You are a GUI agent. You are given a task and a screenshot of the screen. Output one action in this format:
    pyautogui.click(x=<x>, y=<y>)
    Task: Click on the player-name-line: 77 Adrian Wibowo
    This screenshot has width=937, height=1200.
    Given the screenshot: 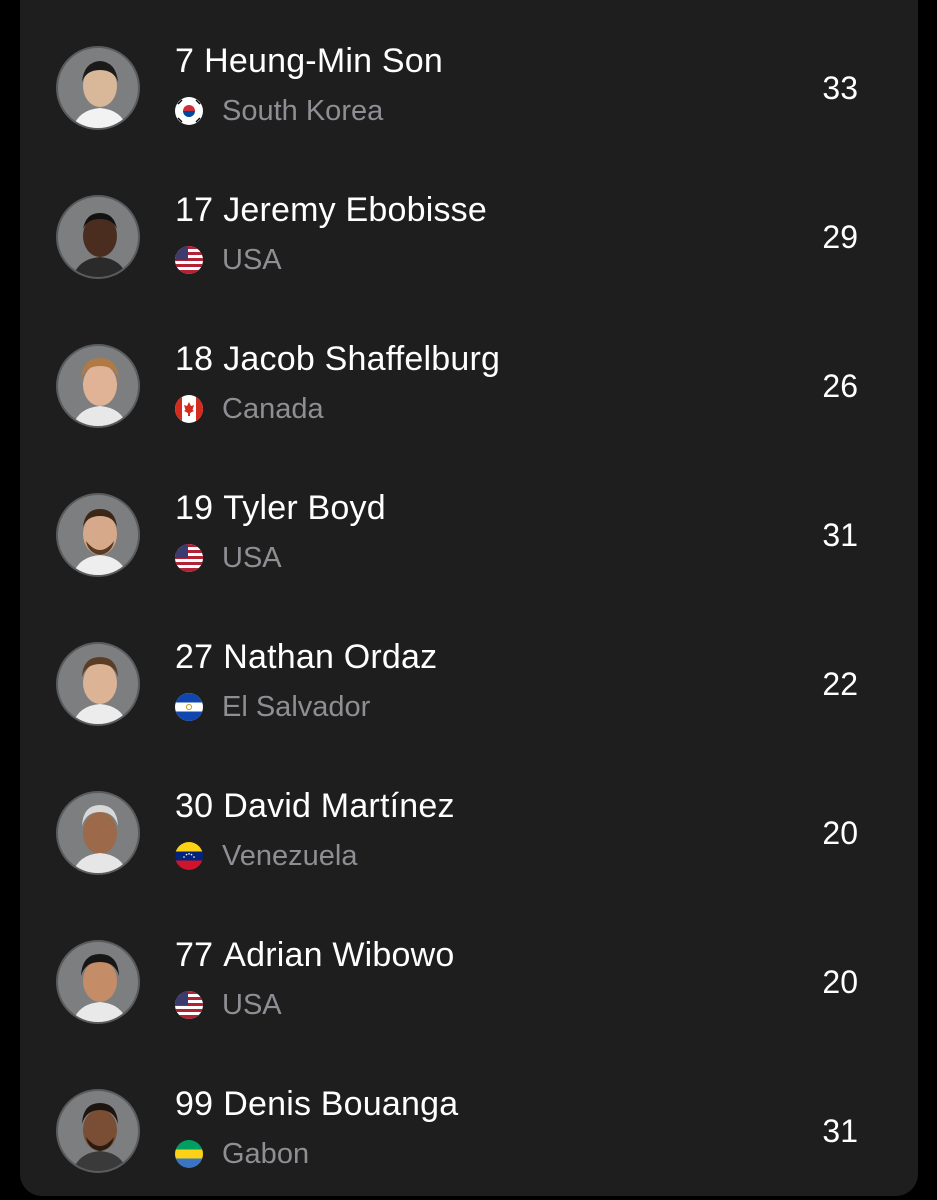 What is the action you would take?
    pyautogui.click(x=314, y=955)
    